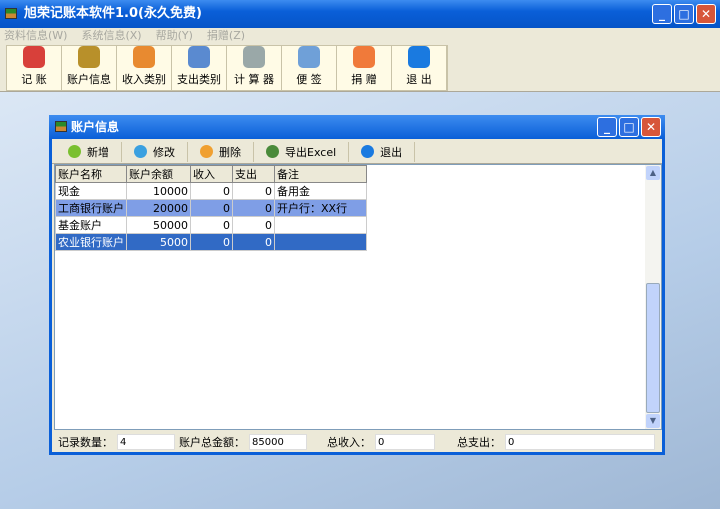  Describe the element at coordinates (278, 442) in the screenshot. I see `total-value: 85000` at that location.